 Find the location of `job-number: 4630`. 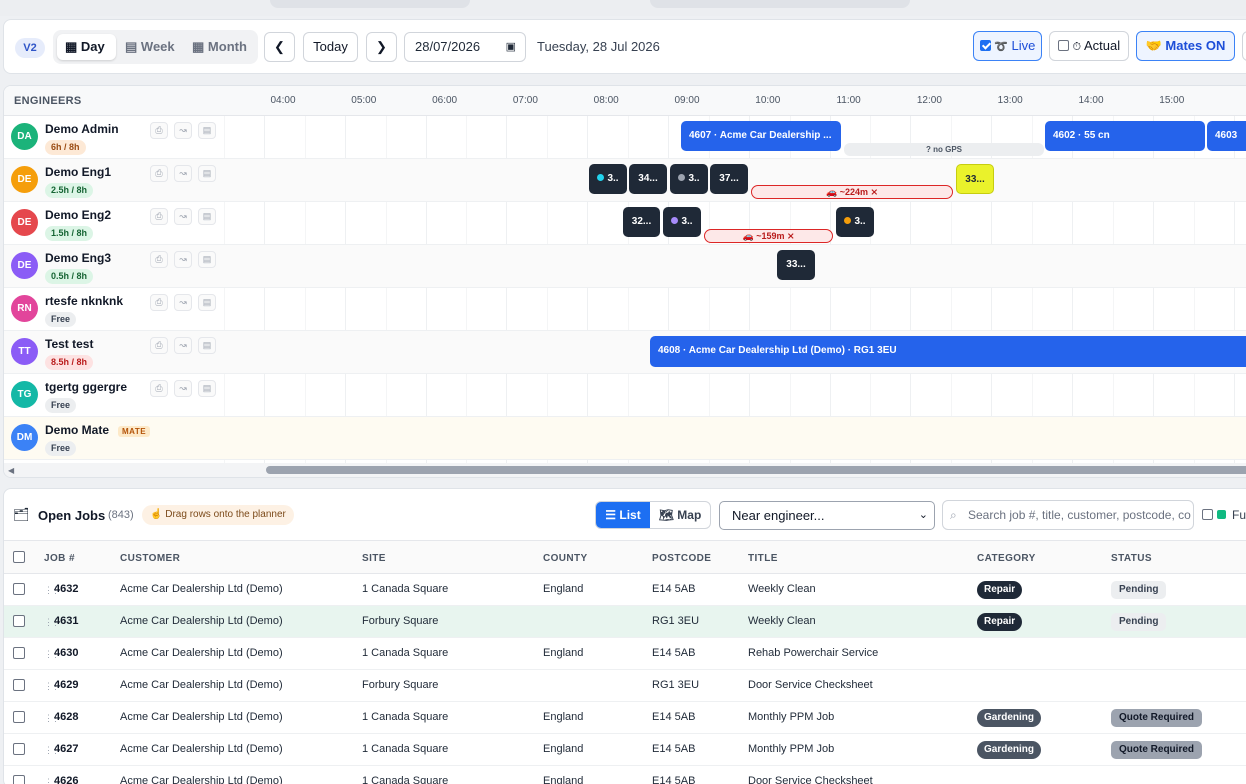

job-number: 4630 is located at coordinates (66, 653).